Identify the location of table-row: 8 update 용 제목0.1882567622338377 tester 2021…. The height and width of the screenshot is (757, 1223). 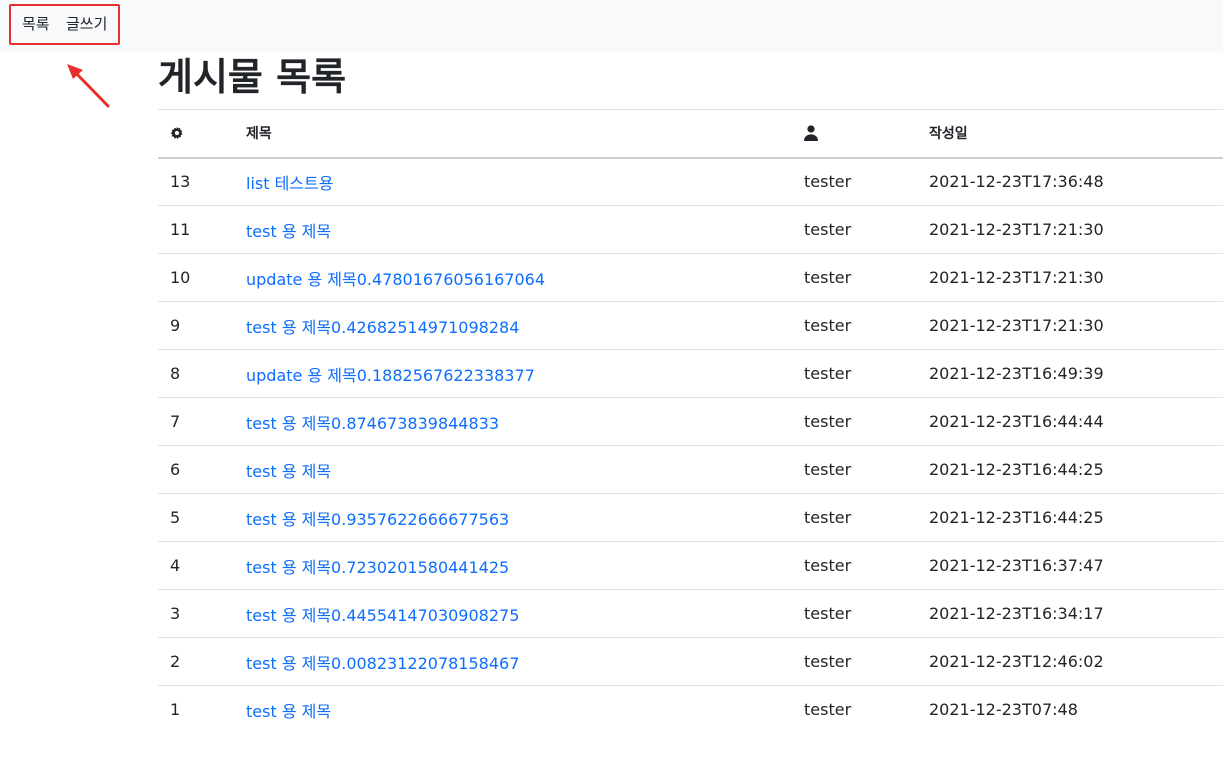
(690, 374).